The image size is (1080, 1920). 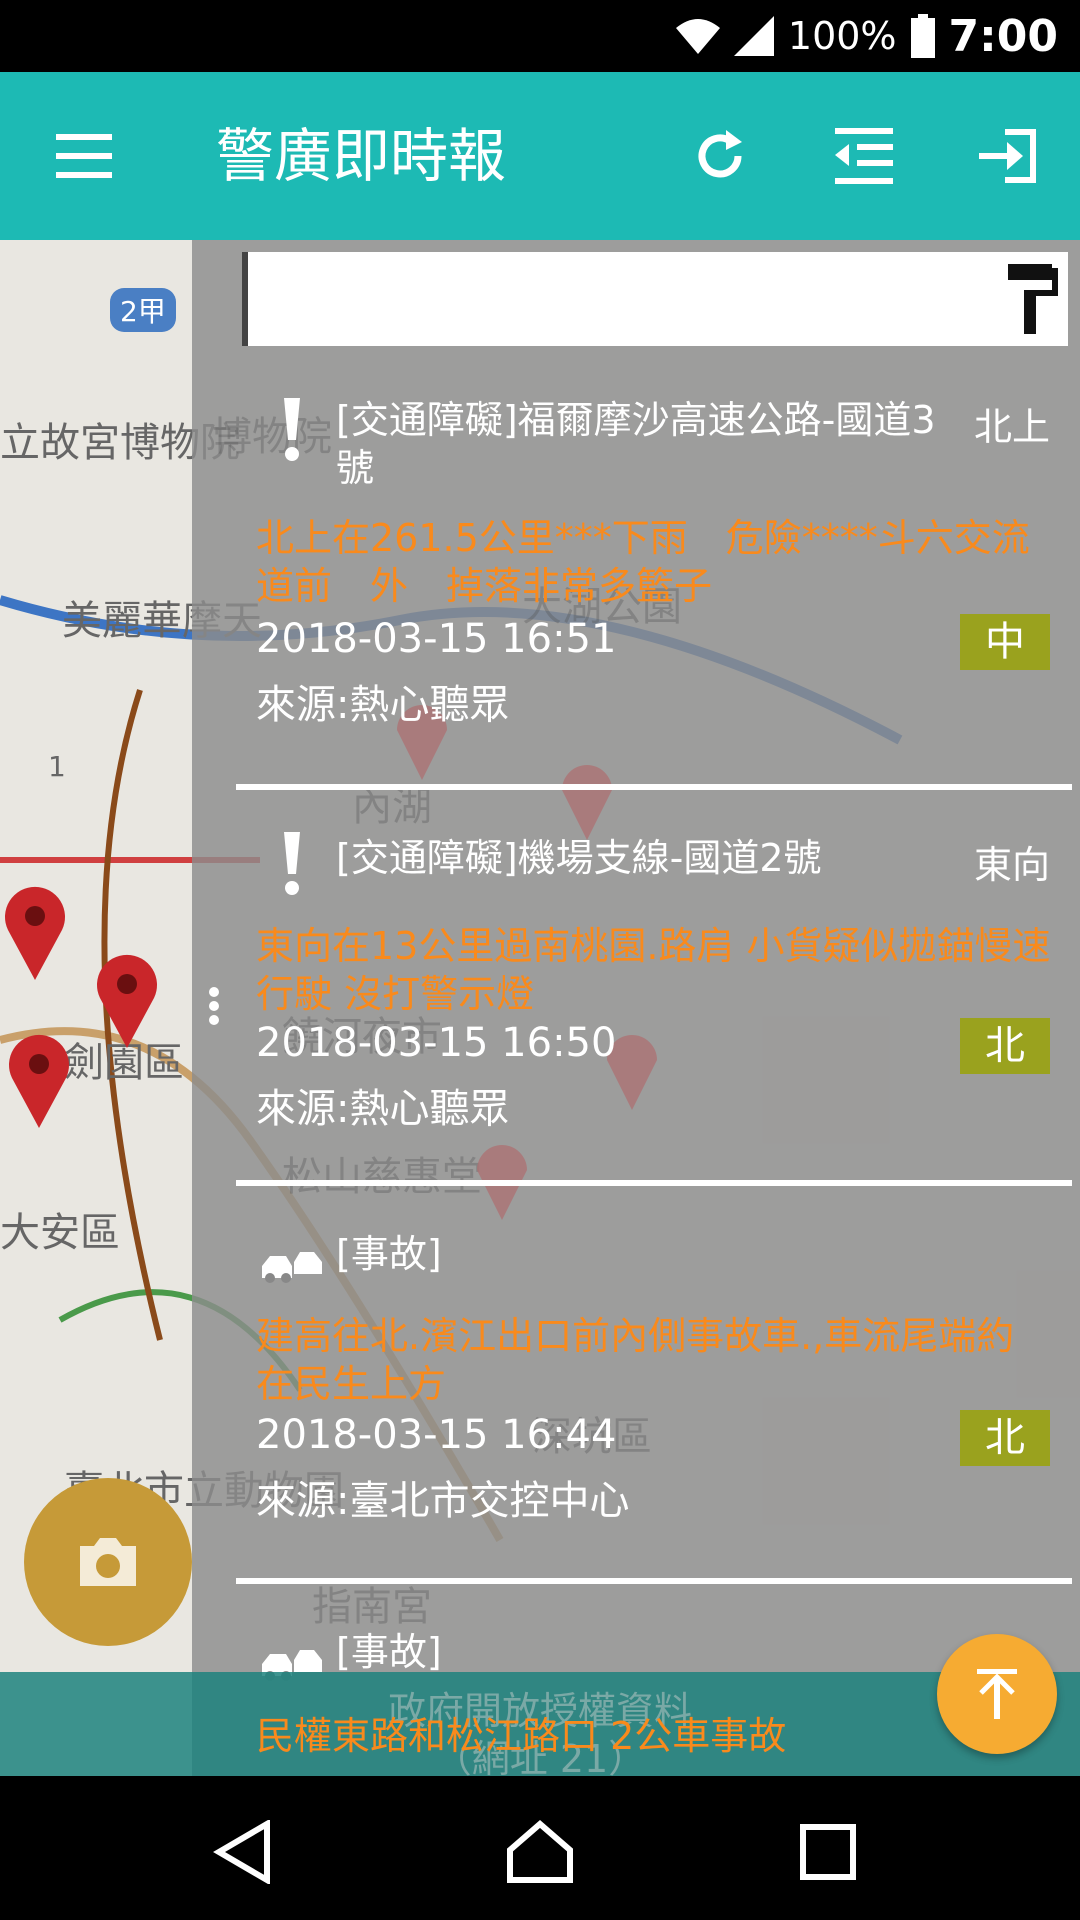 I want to click on camera-button, so click(x=108, y=1562).